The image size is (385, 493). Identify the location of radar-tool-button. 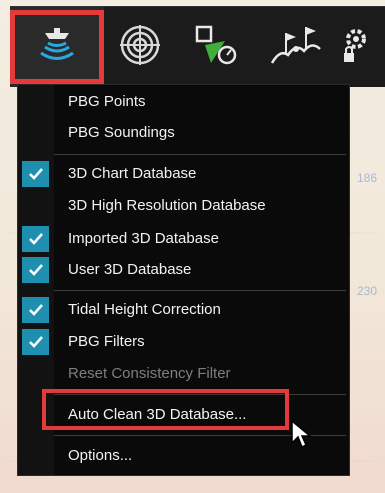
(140, 47).